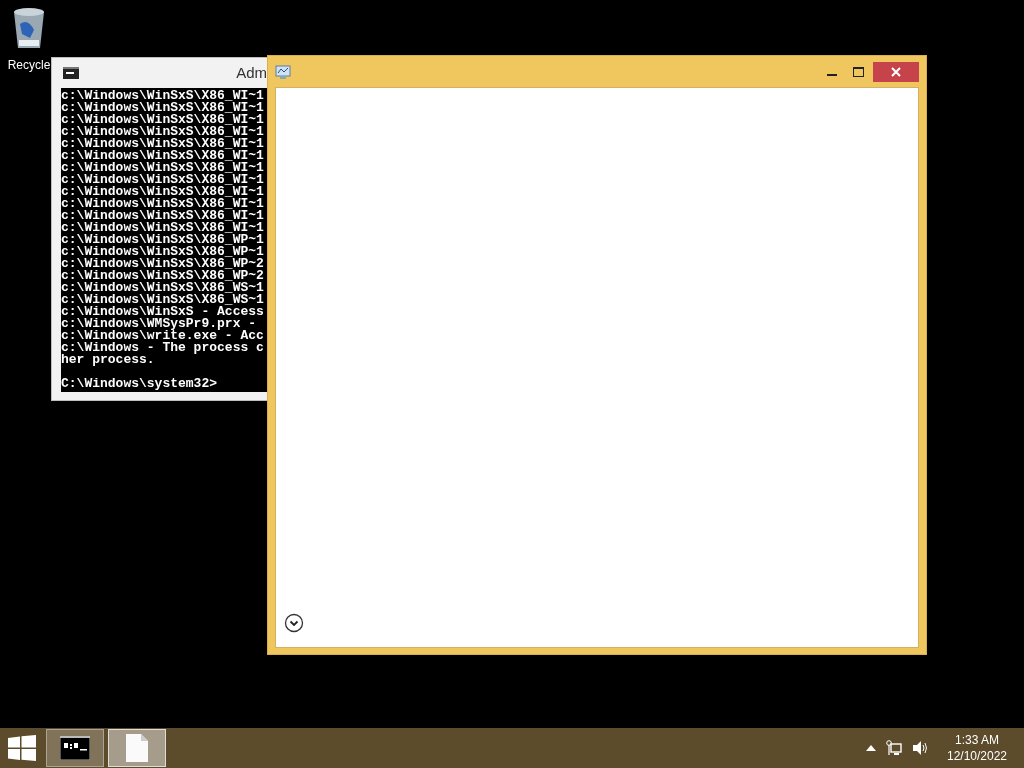 This screenshot has width=1024, height=768. What do you see at coordinates (977, 740) in the screenshot?
I see `clock-time: 1:33 AM` at bounding box center [977, 740].